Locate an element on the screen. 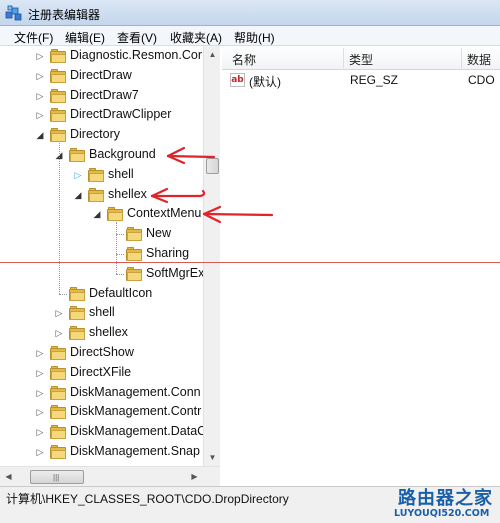  tree-node: Sharing is located at coordinates (101, 254).